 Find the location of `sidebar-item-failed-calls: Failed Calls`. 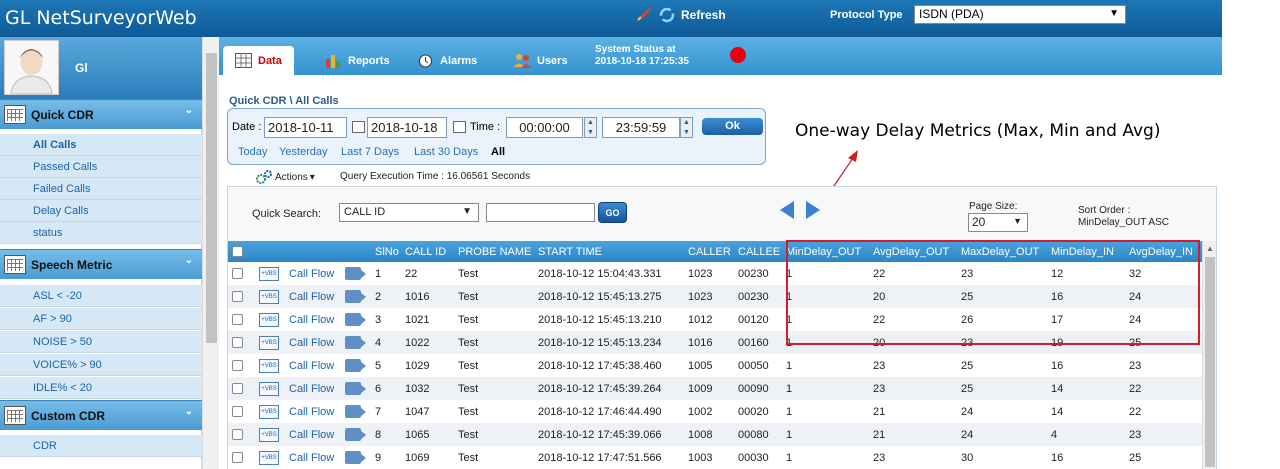

sidebar-item-failed-calls: Failed Calls is located at coordinates (101, 189).